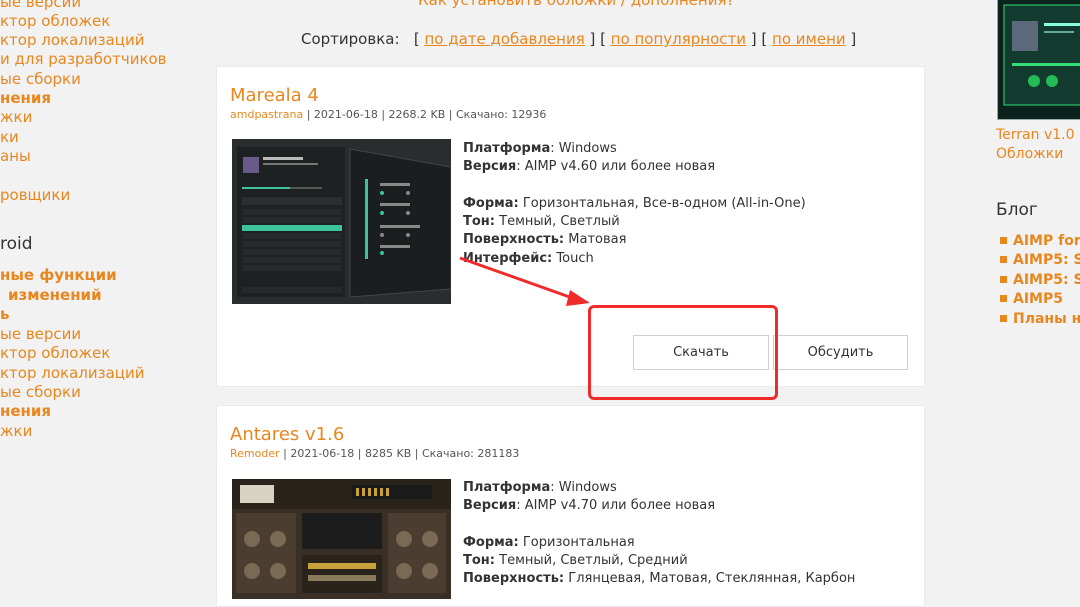 This screenshot has height=607, width=1080. Describe the element at coordinates (519, 279) in the screenshot. I see `annotation-arrow-line` at that location.